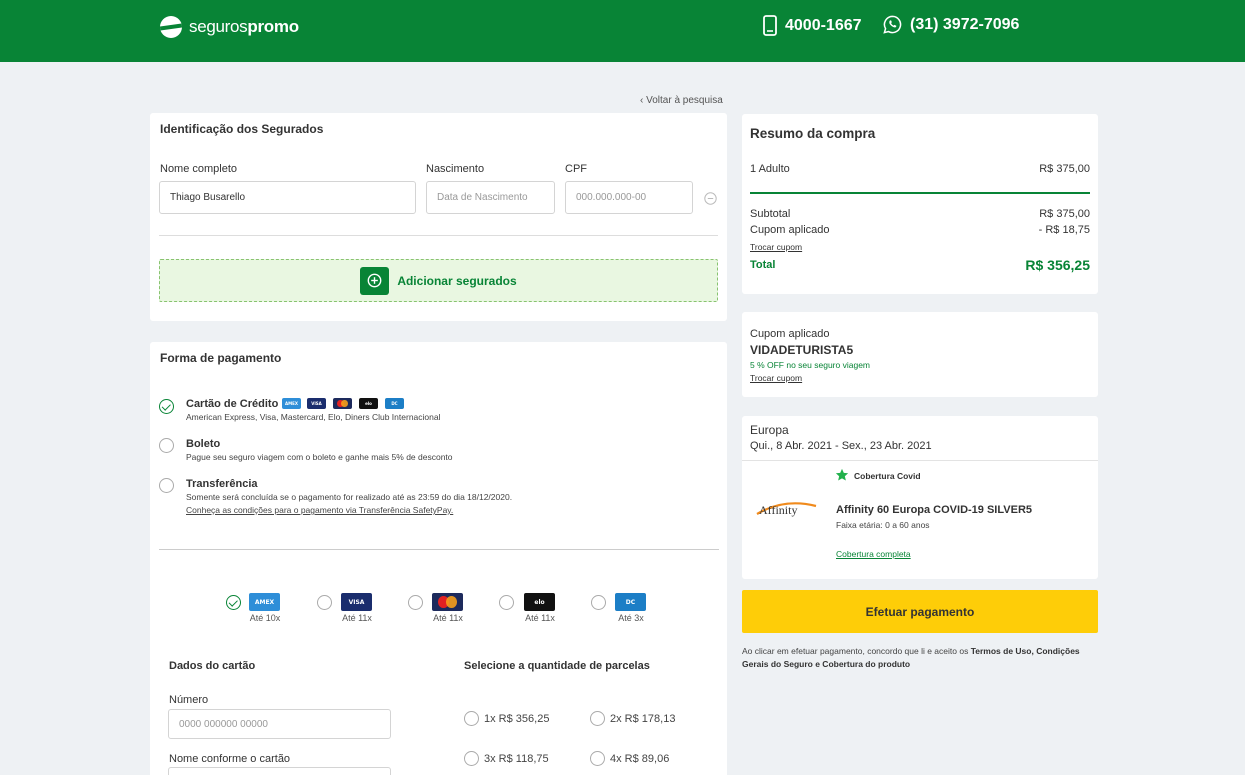 This screenshot has height=775, width=1245. I want to click on elo-brand-radio, so click(506, 602).